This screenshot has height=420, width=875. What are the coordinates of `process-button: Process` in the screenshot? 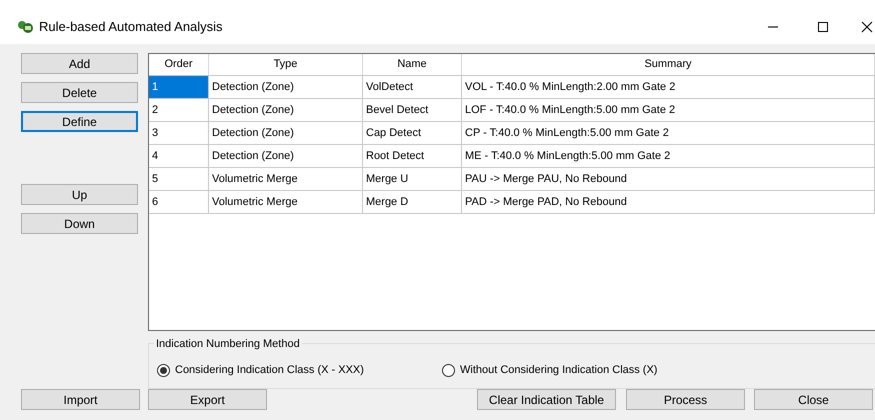 It's located at (685, 399).